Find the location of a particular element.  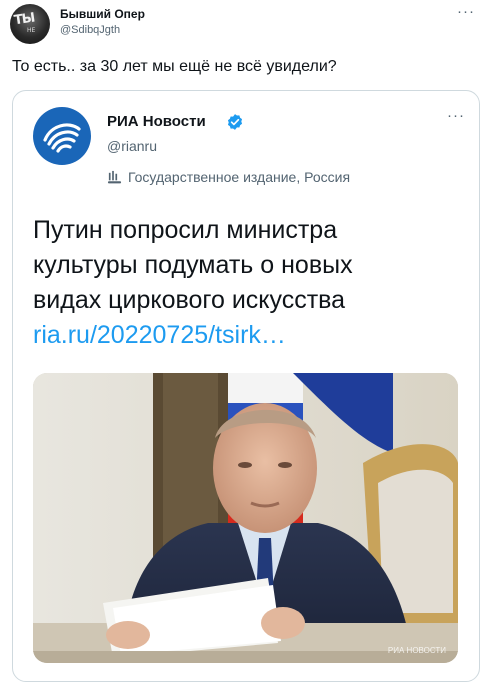

more-options-icon: ··· is located at coordinates (466, 11).